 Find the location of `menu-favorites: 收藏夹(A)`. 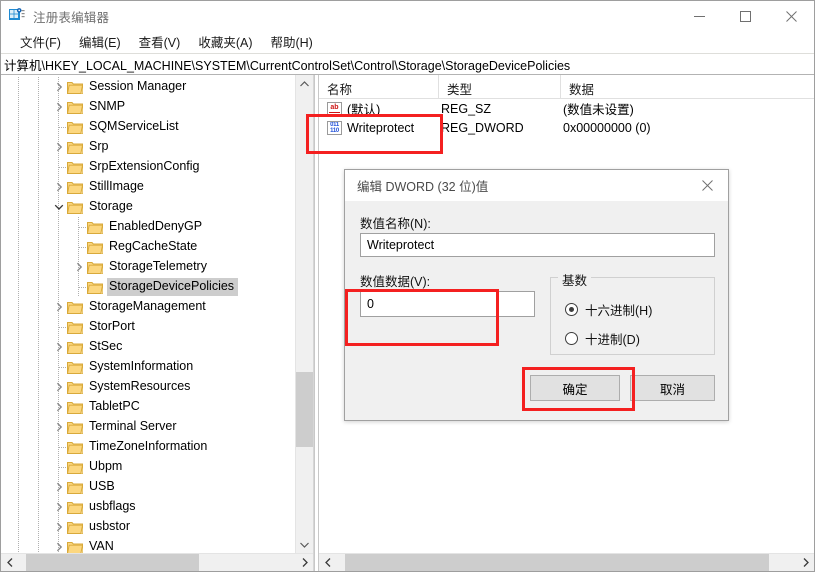

menu-favorites: 收藏夹(A) is located at coordinates (225, 42).